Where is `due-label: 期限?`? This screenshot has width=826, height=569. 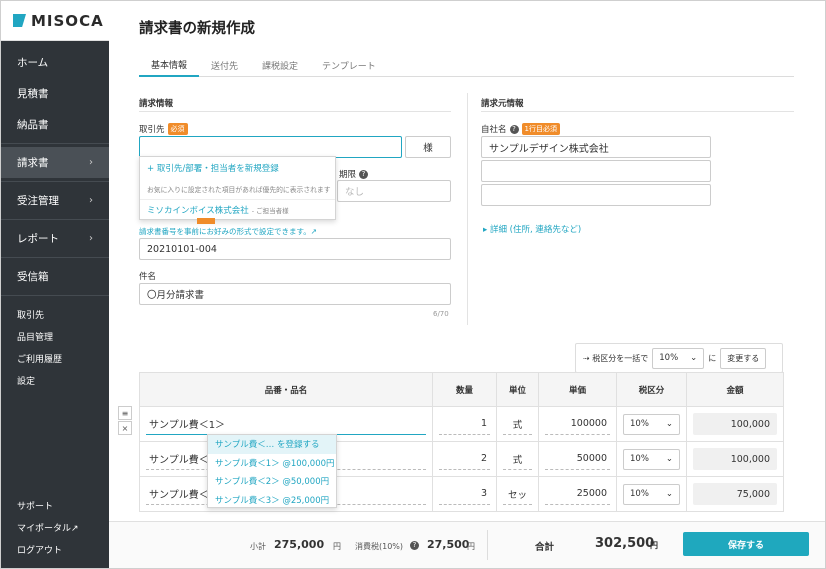
due-label: 期限? is located at coordinates (354, 174).